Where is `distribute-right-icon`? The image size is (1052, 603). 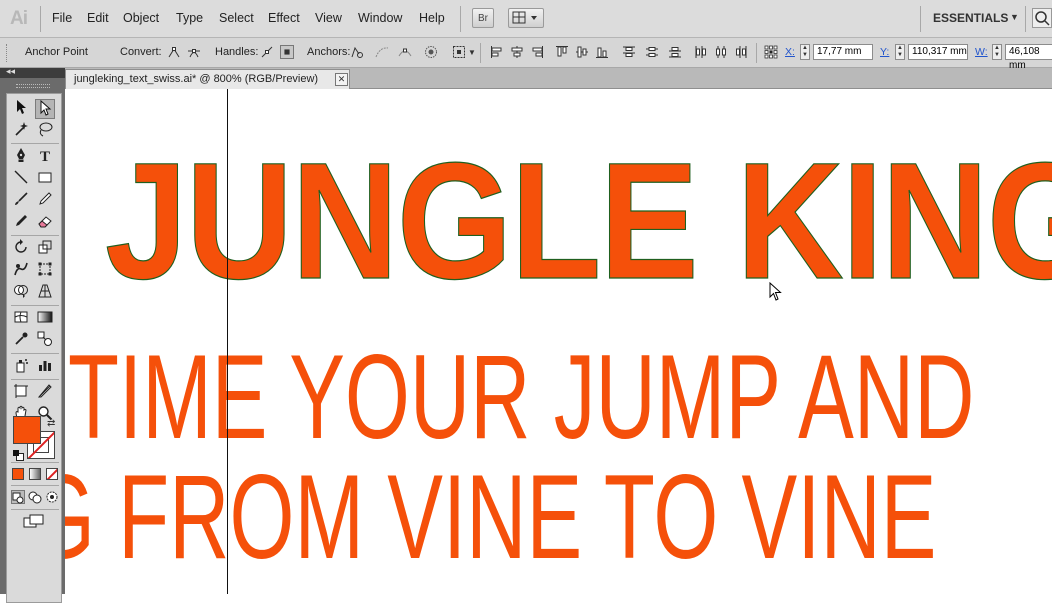 distribute-right-icon is located at coordinates (741, 52).